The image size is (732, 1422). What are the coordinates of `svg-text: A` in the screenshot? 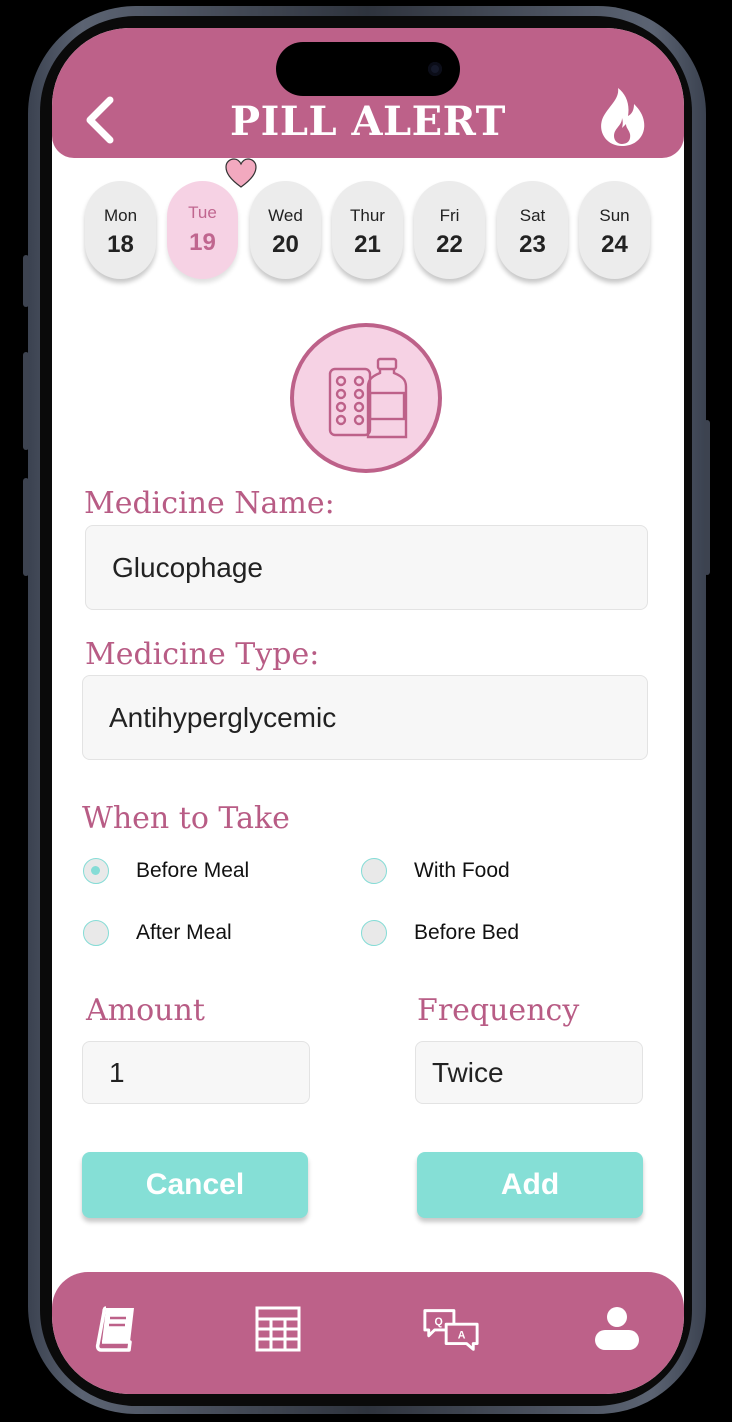 It's located at (462, 1336).